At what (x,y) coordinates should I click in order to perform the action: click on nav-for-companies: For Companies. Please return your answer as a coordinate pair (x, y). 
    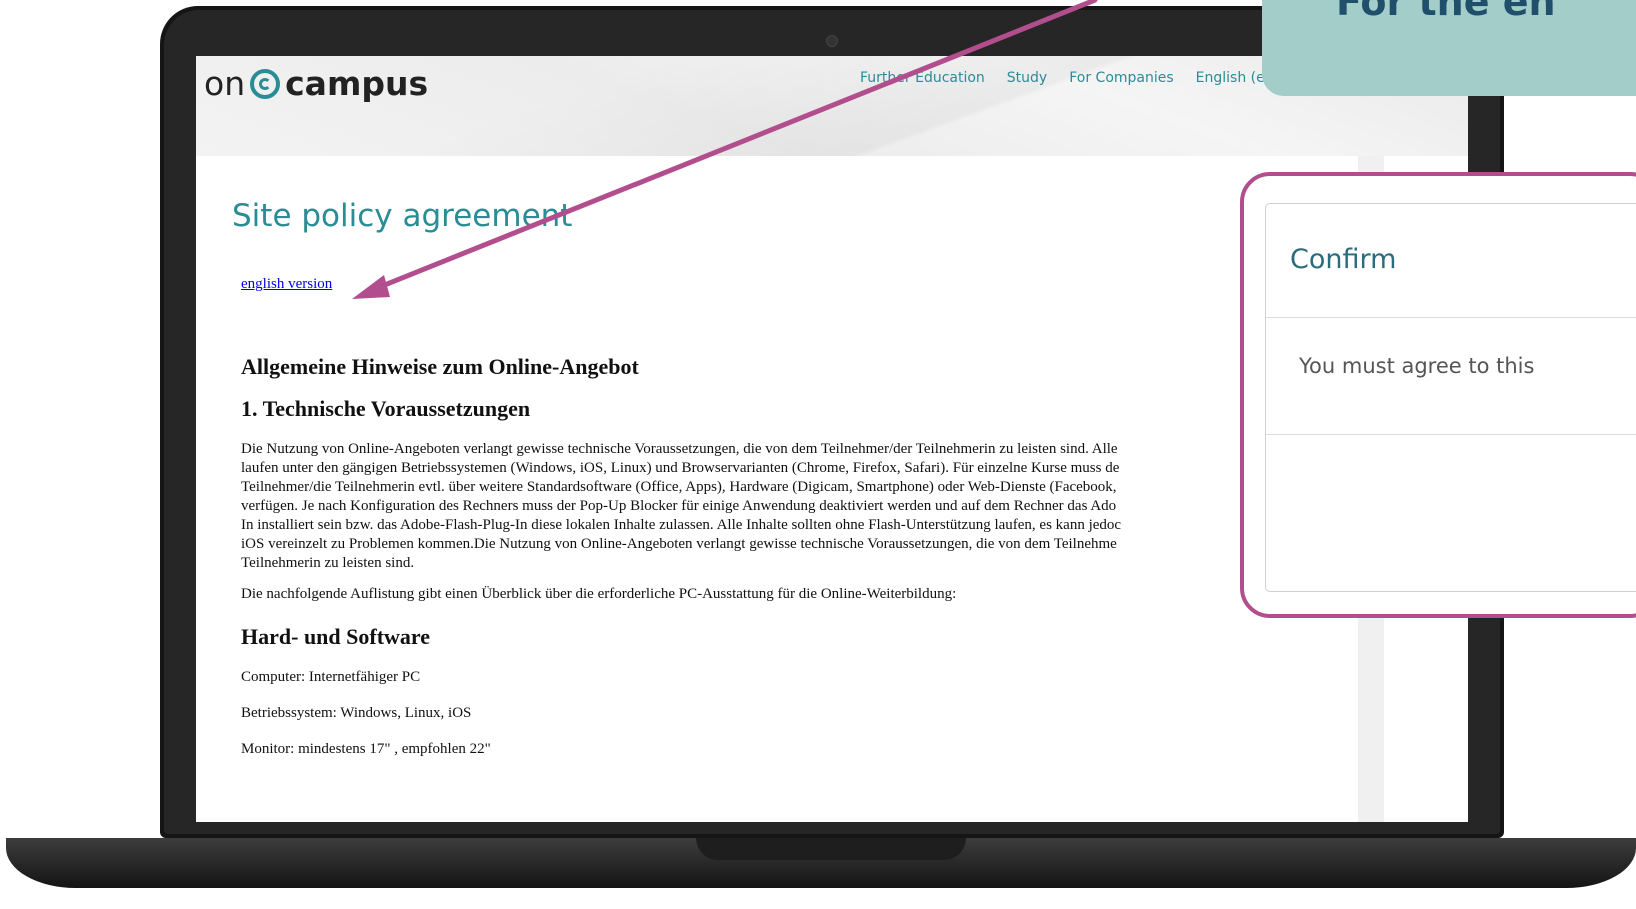
    Looking at the image, I should click on (1121, 78).